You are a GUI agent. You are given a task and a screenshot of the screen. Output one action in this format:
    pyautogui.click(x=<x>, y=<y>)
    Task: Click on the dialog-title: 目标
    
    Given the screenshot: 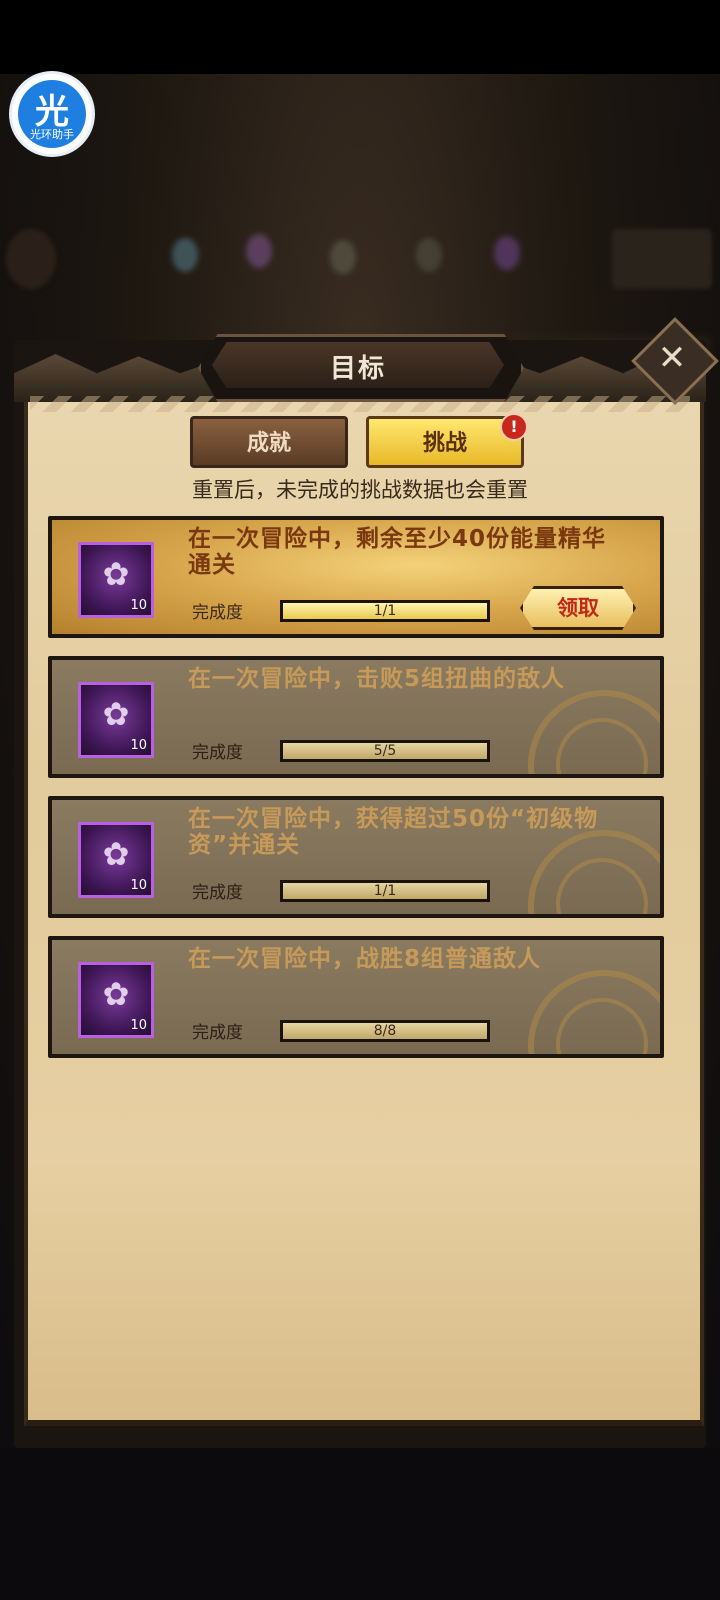 What is the action you would take?
    pyautogui.click(x=357, y=369)
    